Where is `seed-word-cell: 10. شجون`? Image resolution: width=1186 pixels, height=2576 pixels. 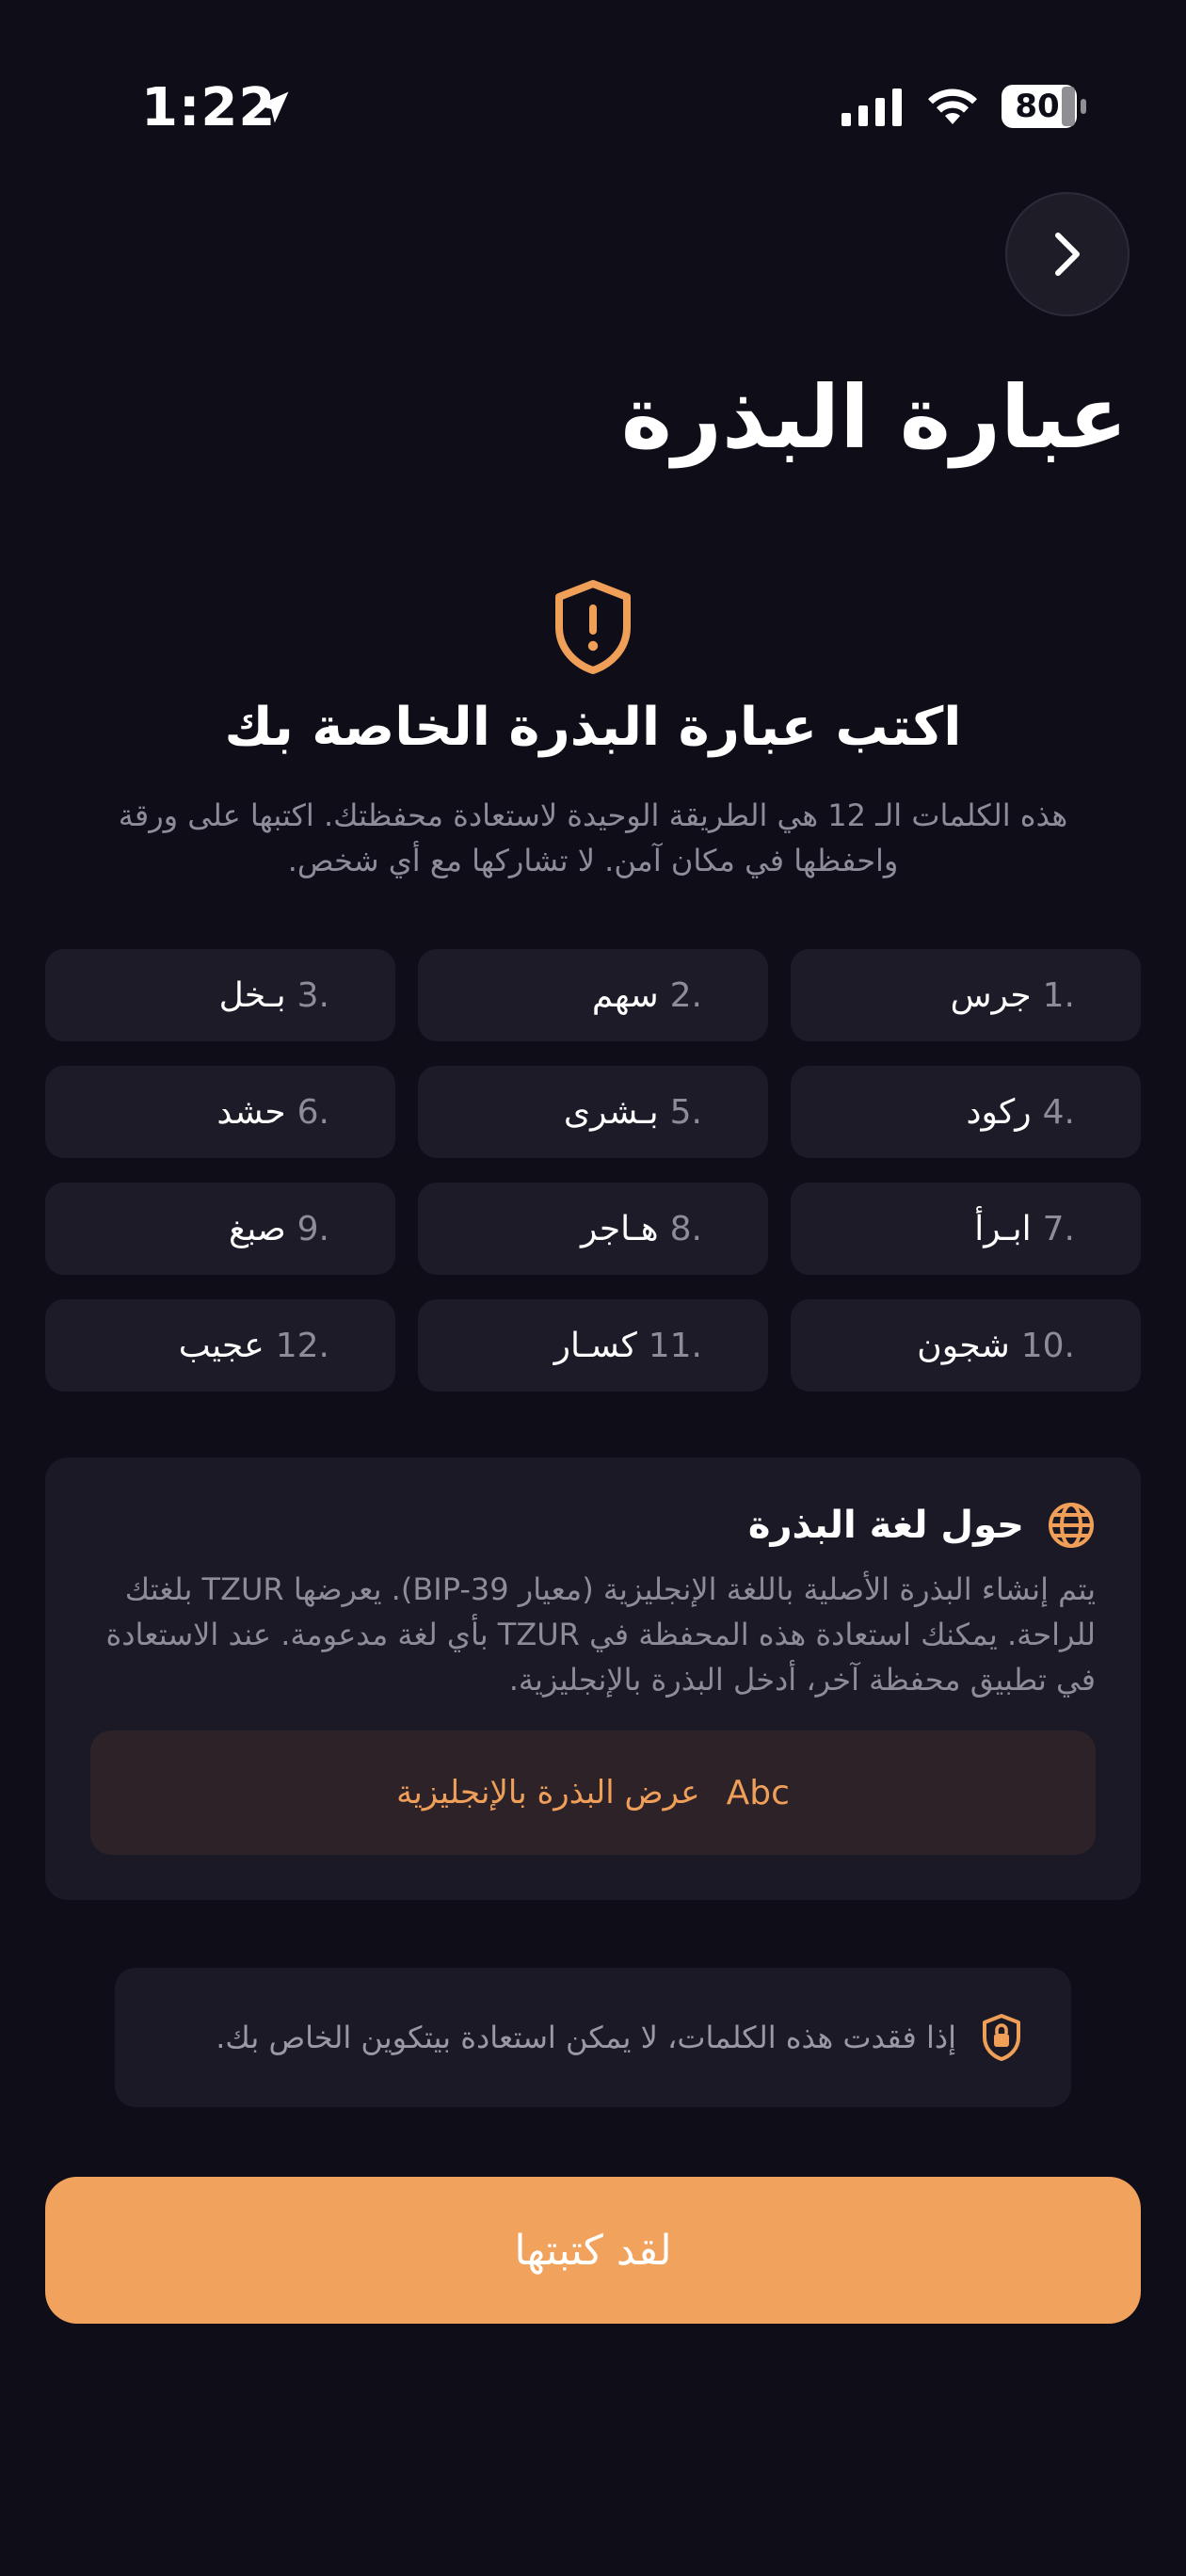
seed-word-cell: 10. شجون is located at coordinates (966, 1345).